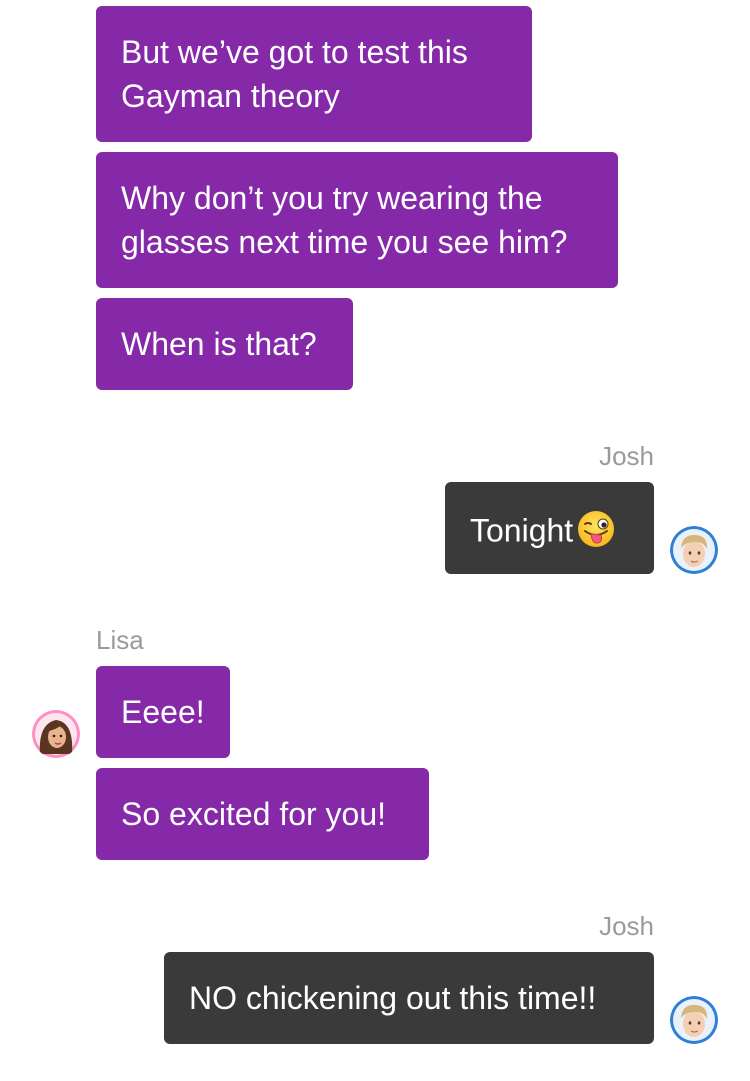  Describe the element at coordinates (120, 640) in the screenshot. I see `sender-name-lisa: Lisa` at that location.